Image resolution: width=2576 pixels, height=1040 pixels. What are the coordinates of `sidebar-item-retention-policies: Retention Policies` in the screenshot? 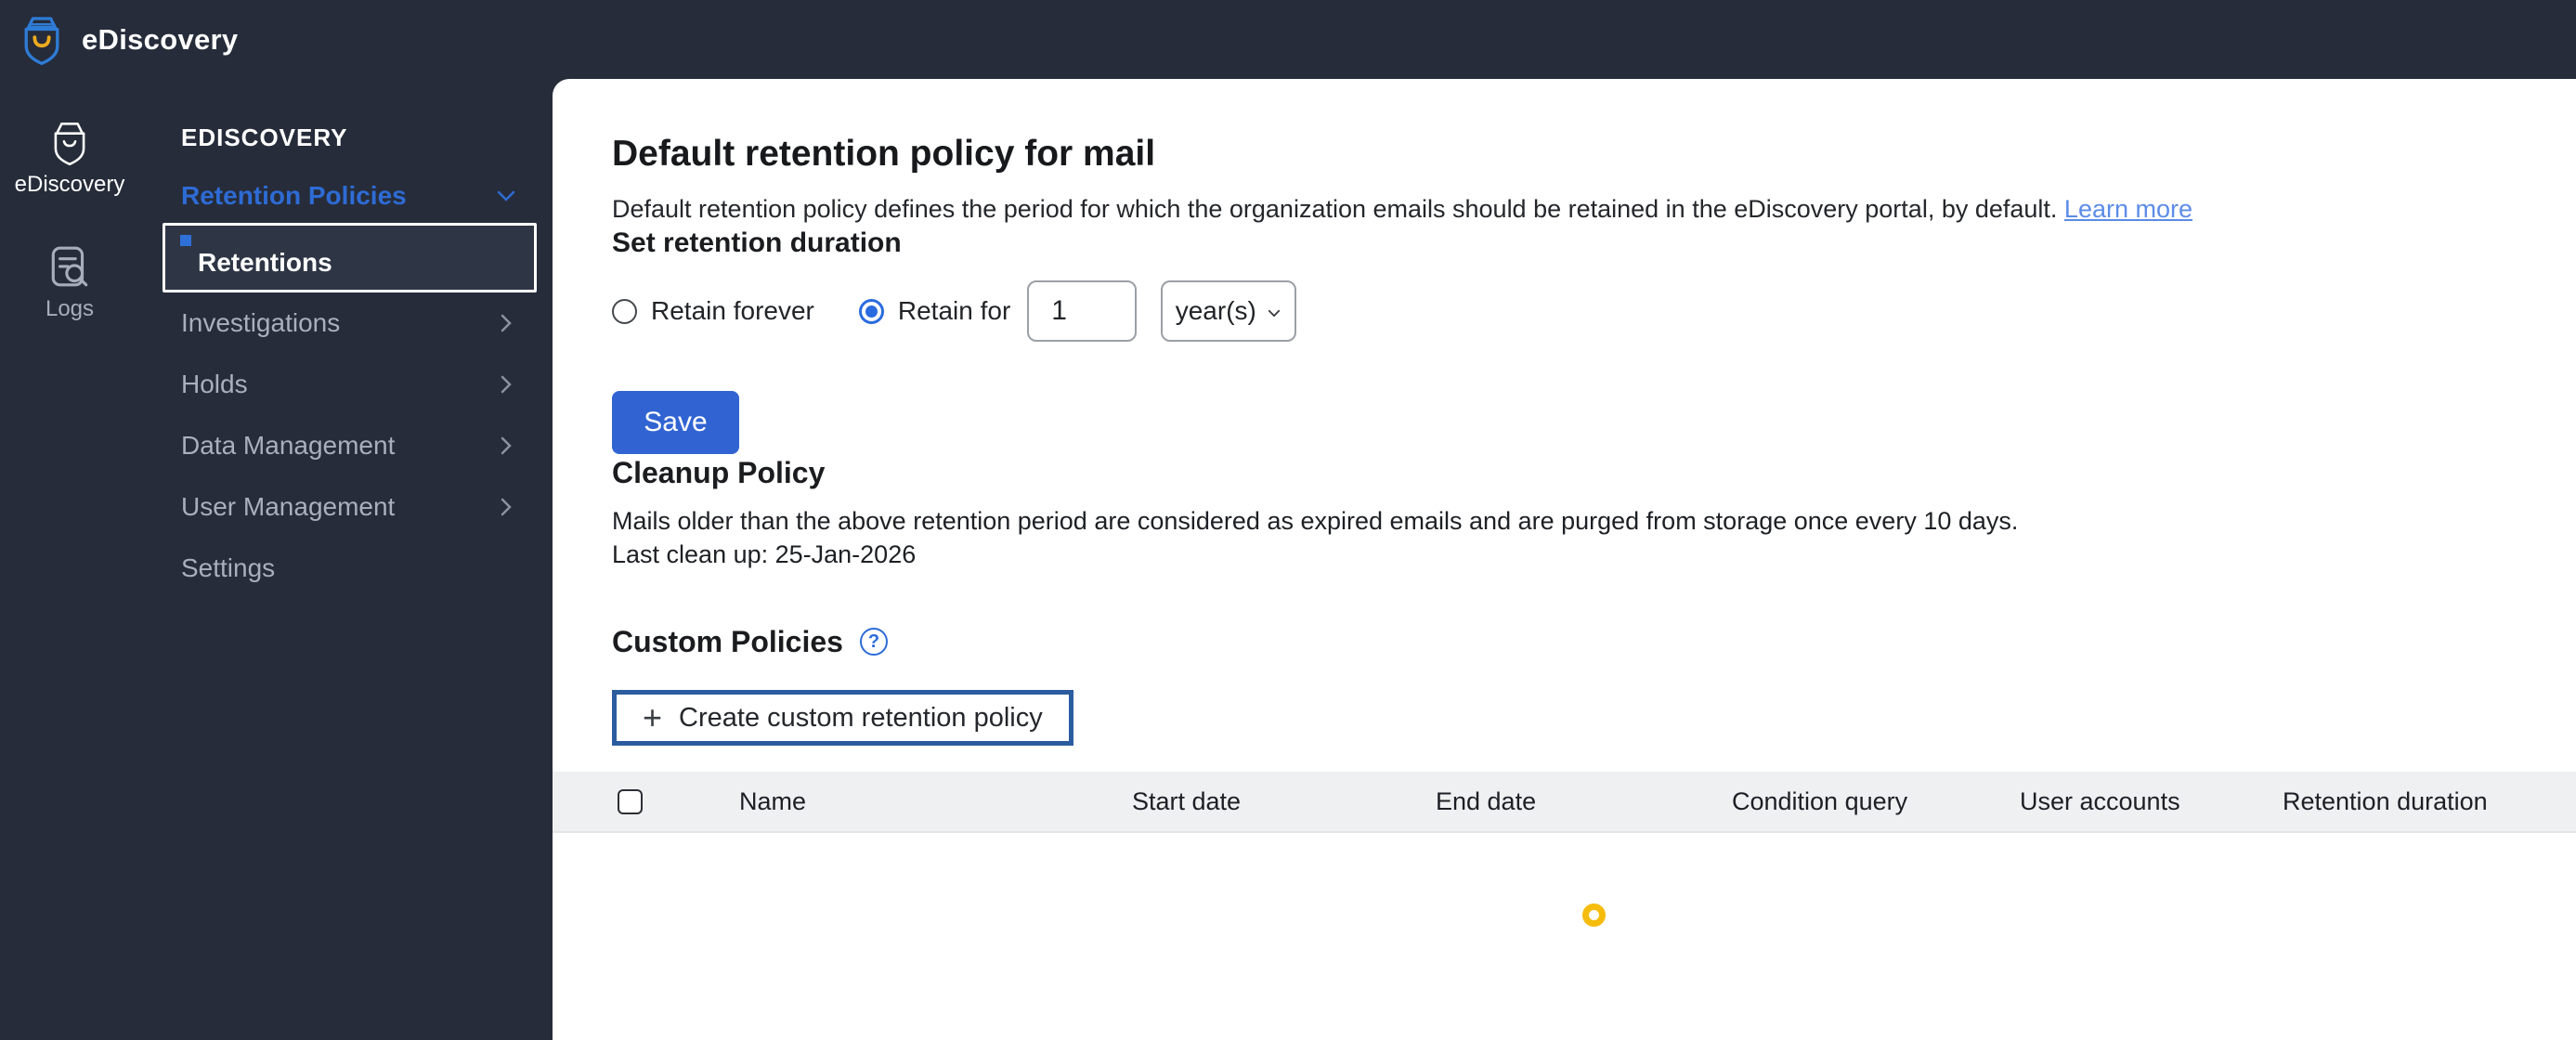 It's located at (367, 196).